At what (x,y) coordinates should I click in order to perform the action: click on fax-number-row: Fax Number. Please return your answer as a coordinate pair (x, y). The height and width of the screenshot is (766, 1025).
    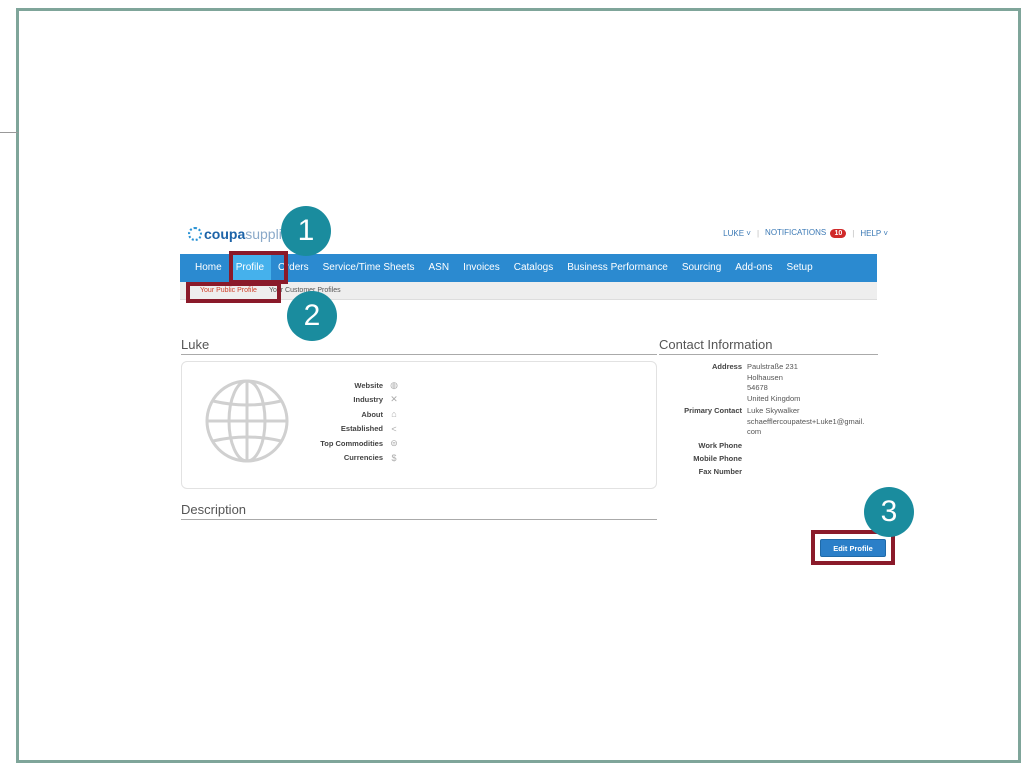
    Looking at the image, I should click on (774, 471).